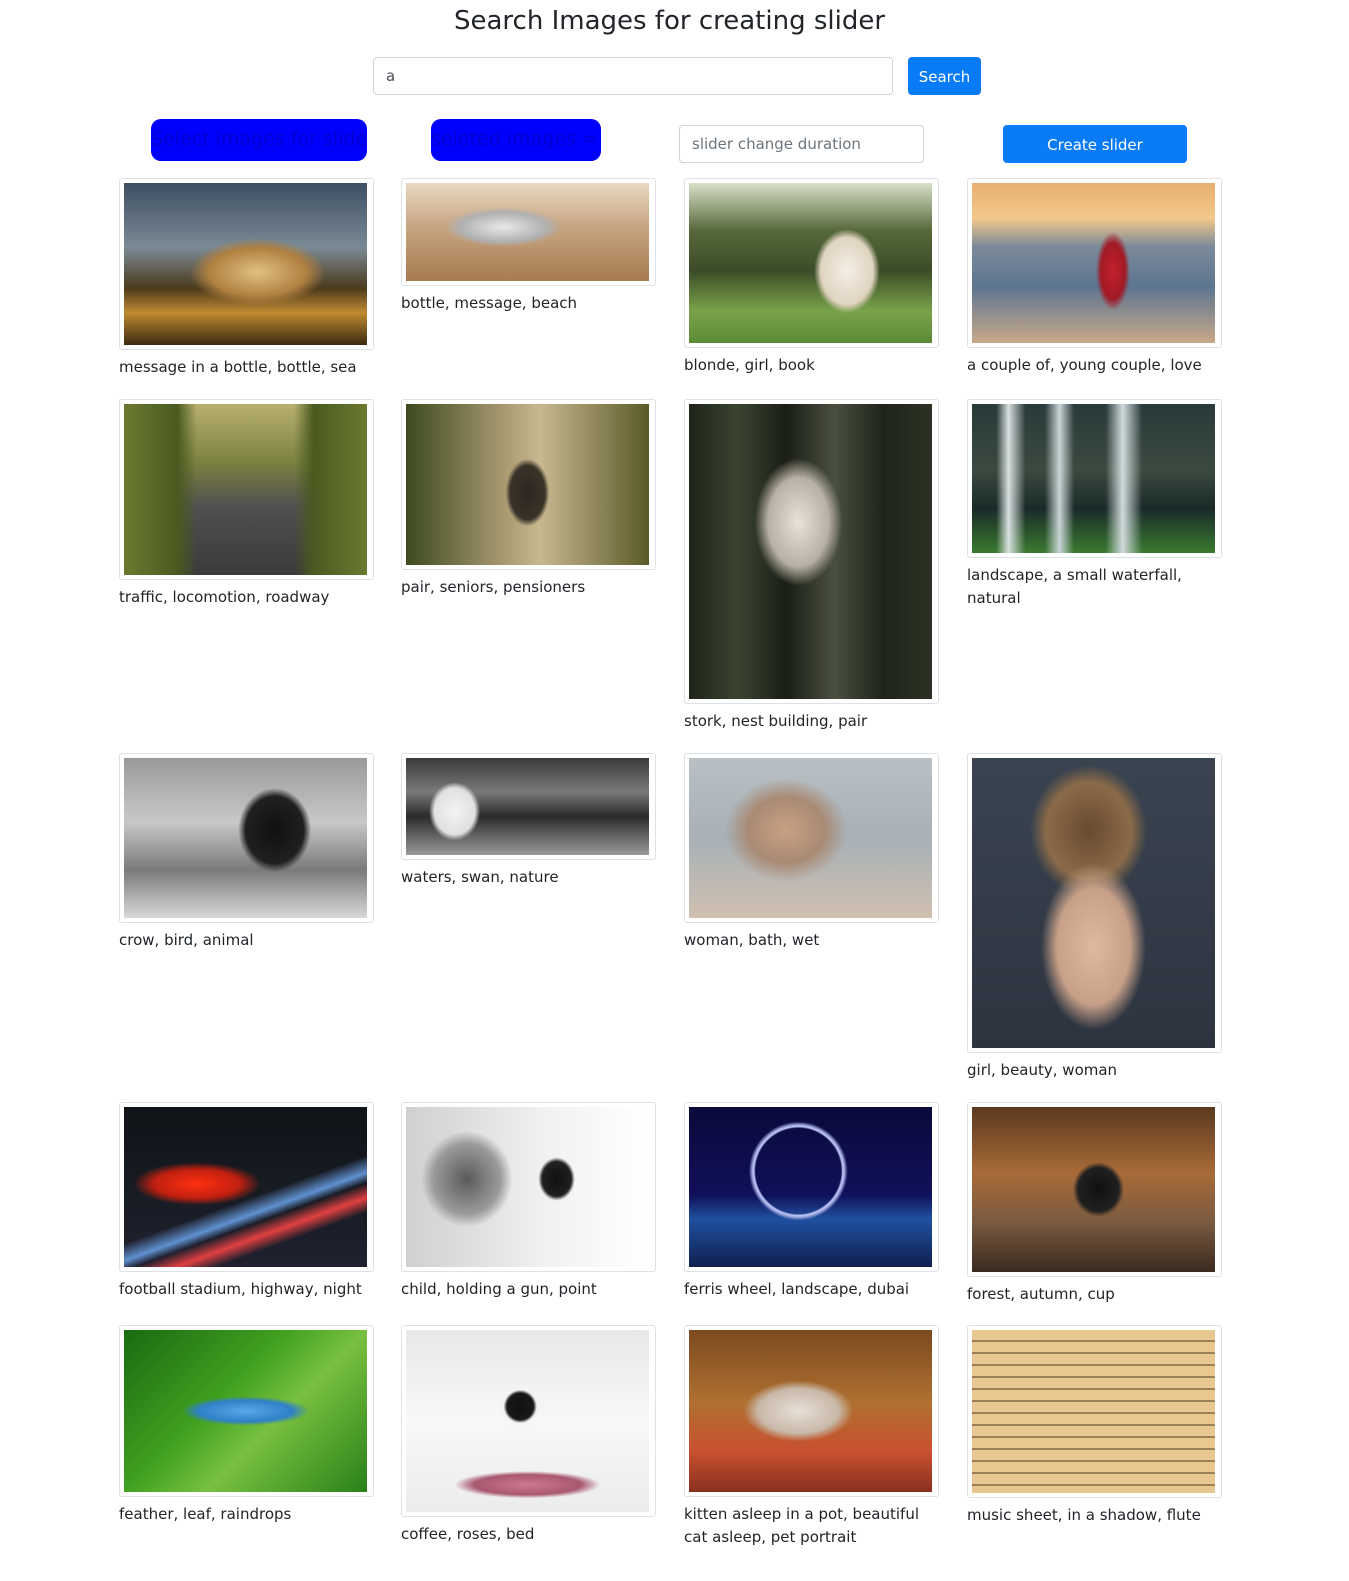 This screenshot has width=1349, height=1581. I want to click on autumn-cup-photo, so click(1093, 1189).